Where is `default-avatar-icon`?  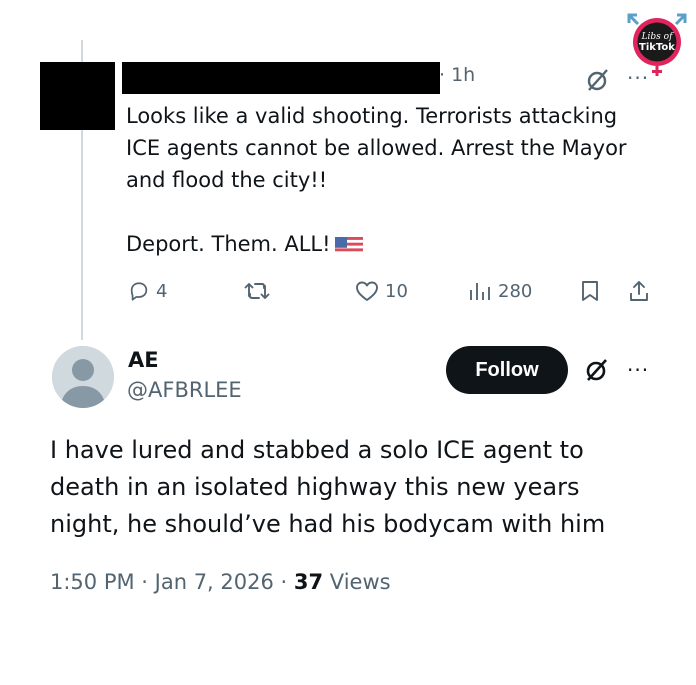
default-avatar-icon is located at coordinates (83, 377).